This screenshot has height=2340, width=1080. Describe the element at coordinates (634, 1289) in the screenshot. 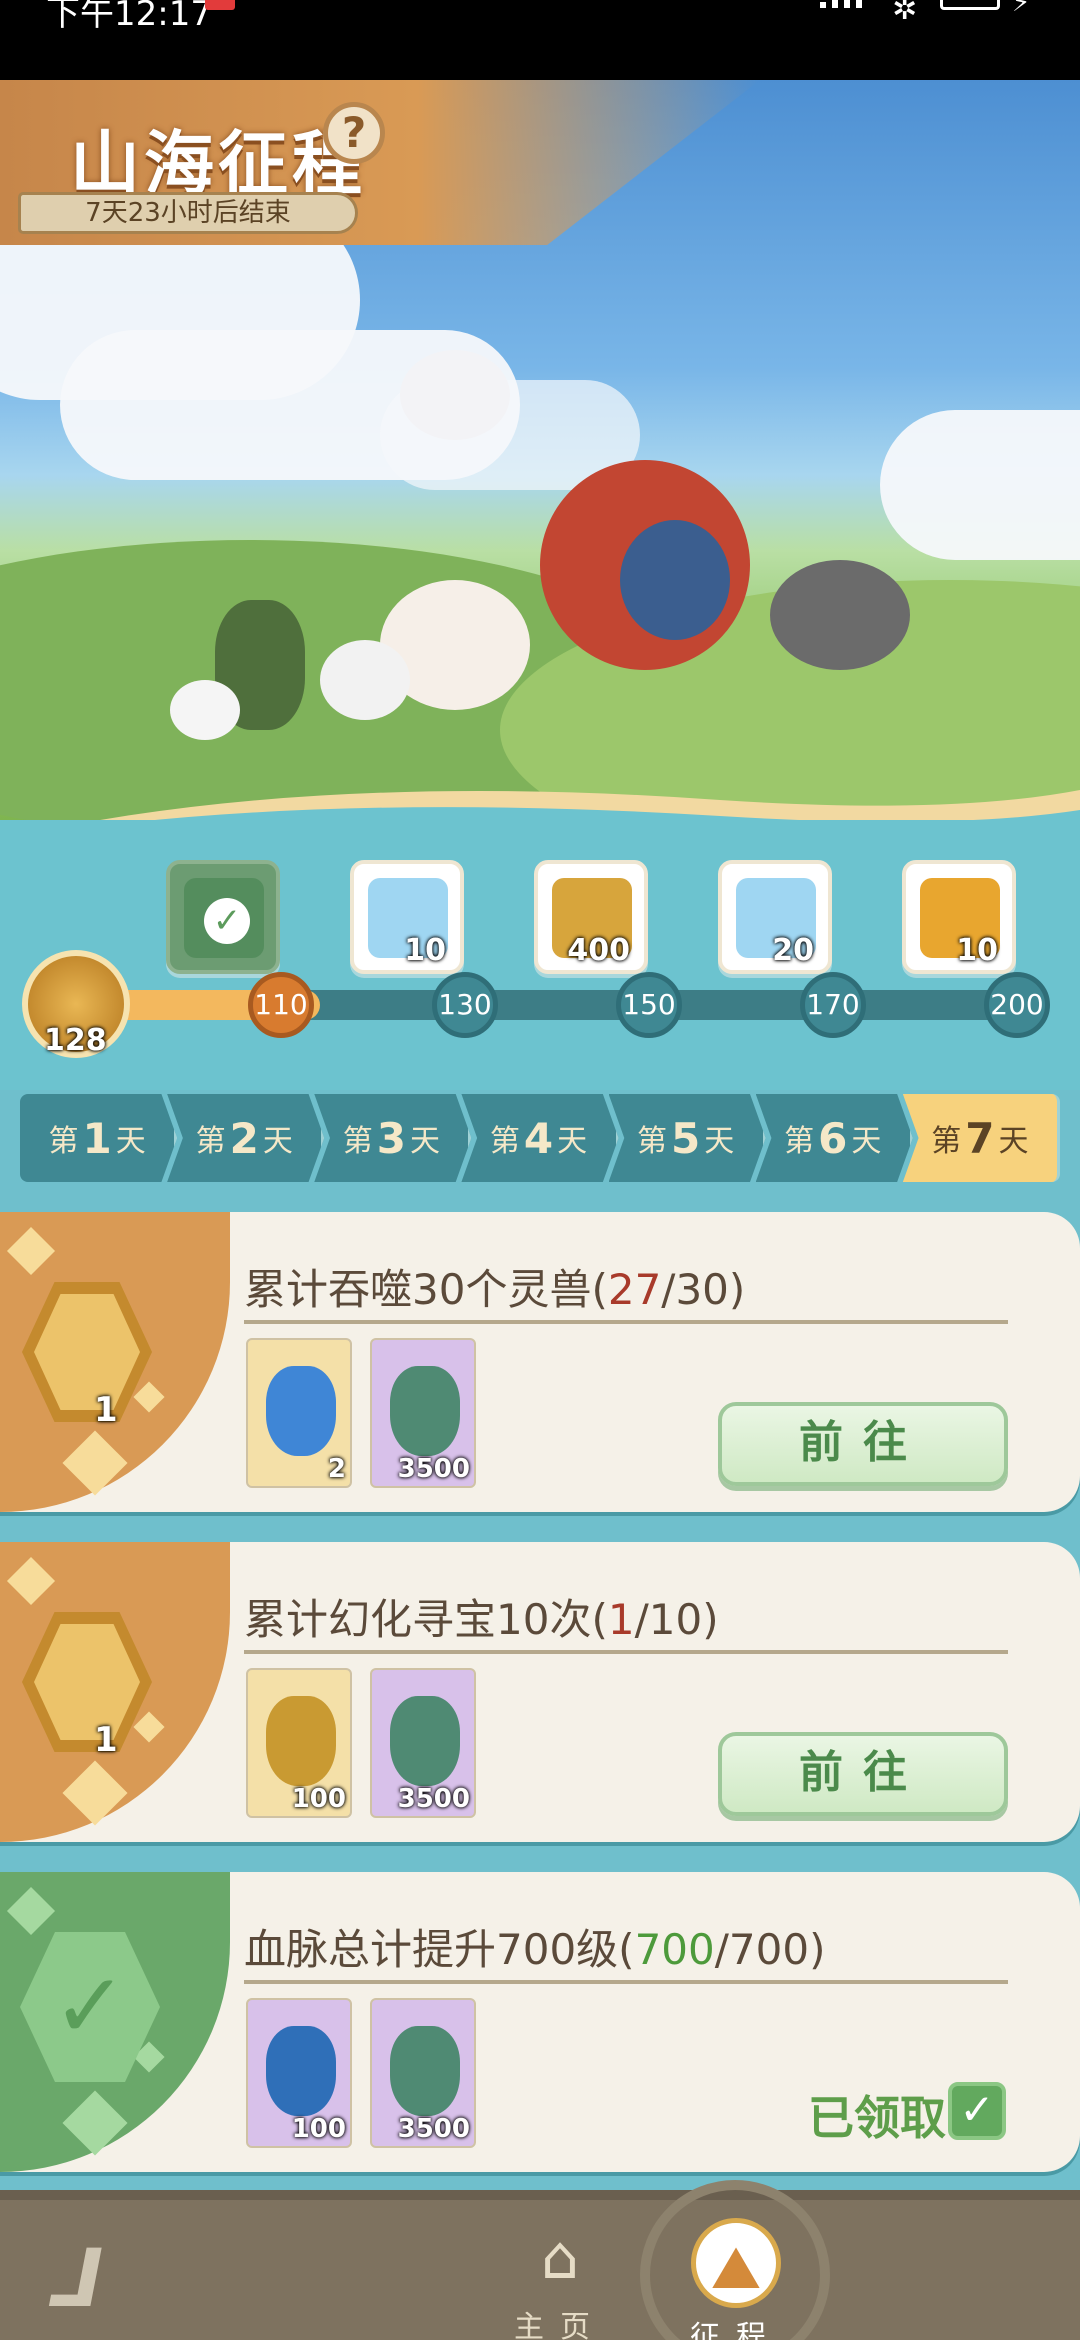

I see `task-progress-current: 27` at that location.